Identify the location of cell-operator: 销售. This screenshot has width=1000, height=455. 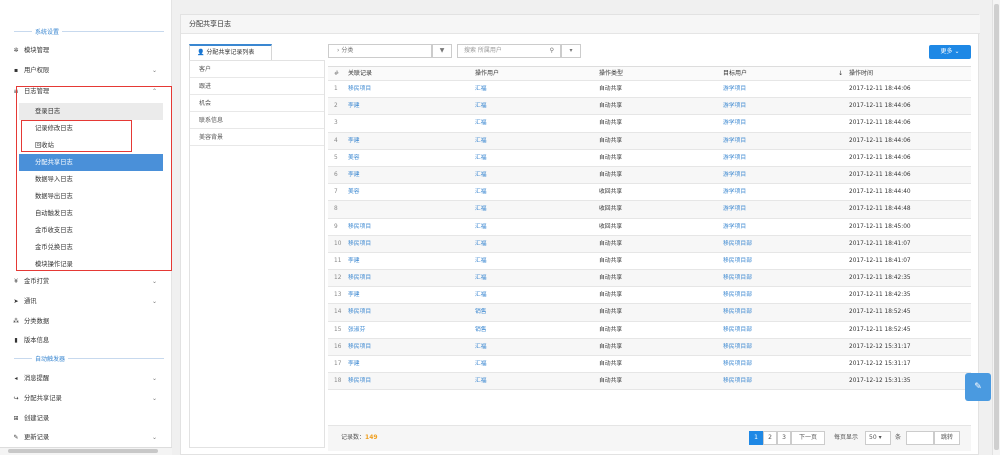
(481, 330).